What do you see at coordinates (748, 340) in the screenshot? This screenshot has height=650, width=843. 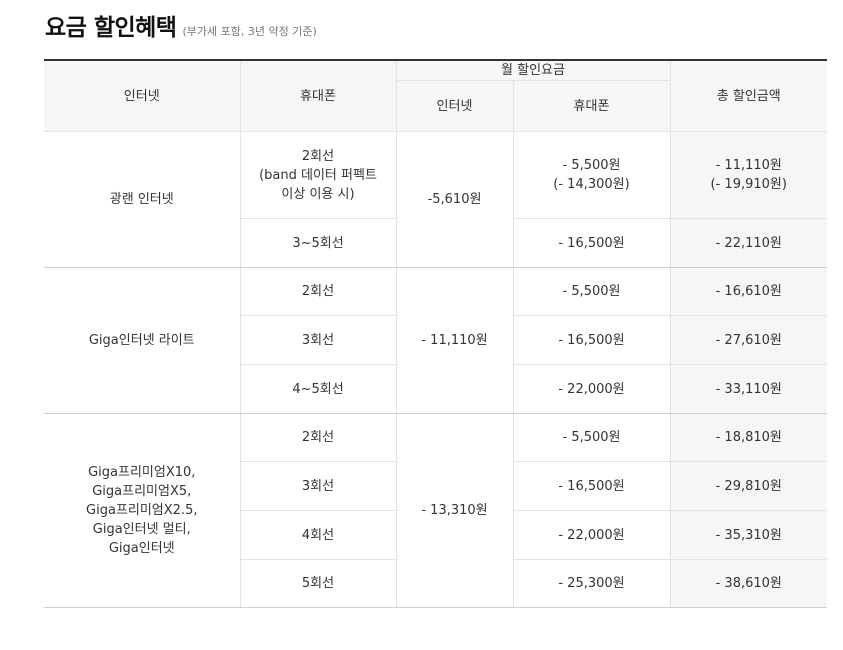 I see `total-discount-cell: - 27,610원` at bounding box center [748, 340].